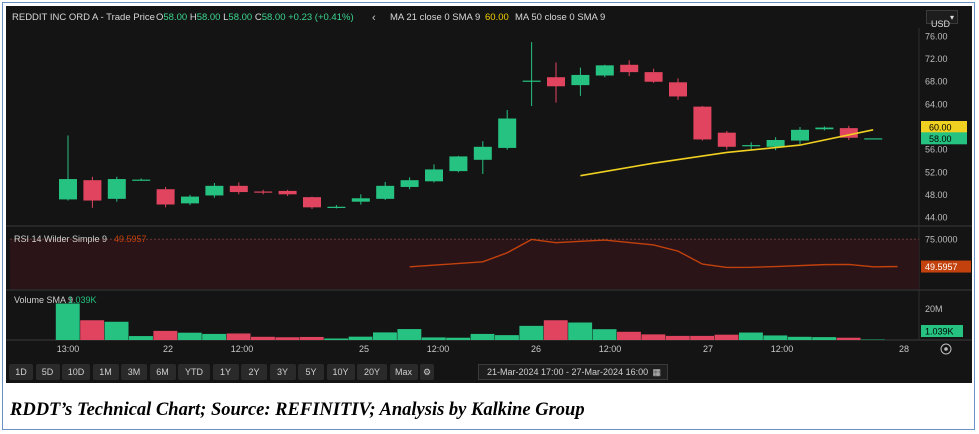  What do you see at coordinates (282, 372) in the screenshot?
I see `timeframe-button-3y: 3Y` at bounding box center [282, 372].